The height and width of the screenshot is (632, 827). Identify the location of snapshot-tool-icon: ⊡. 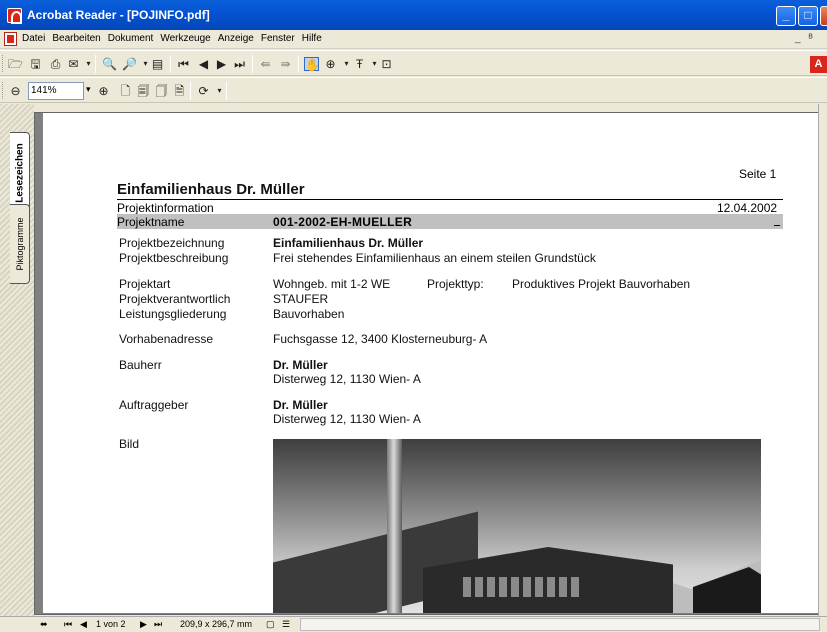
(386, 64).